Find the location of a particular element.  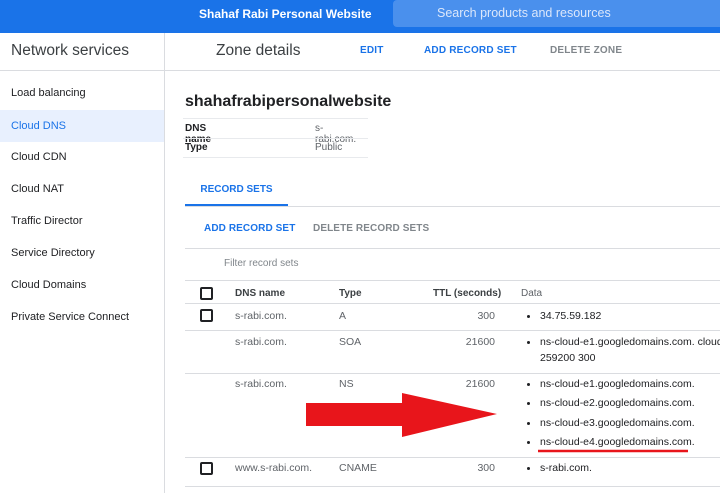

cell-type: NS is located at coordinates (346, 384).